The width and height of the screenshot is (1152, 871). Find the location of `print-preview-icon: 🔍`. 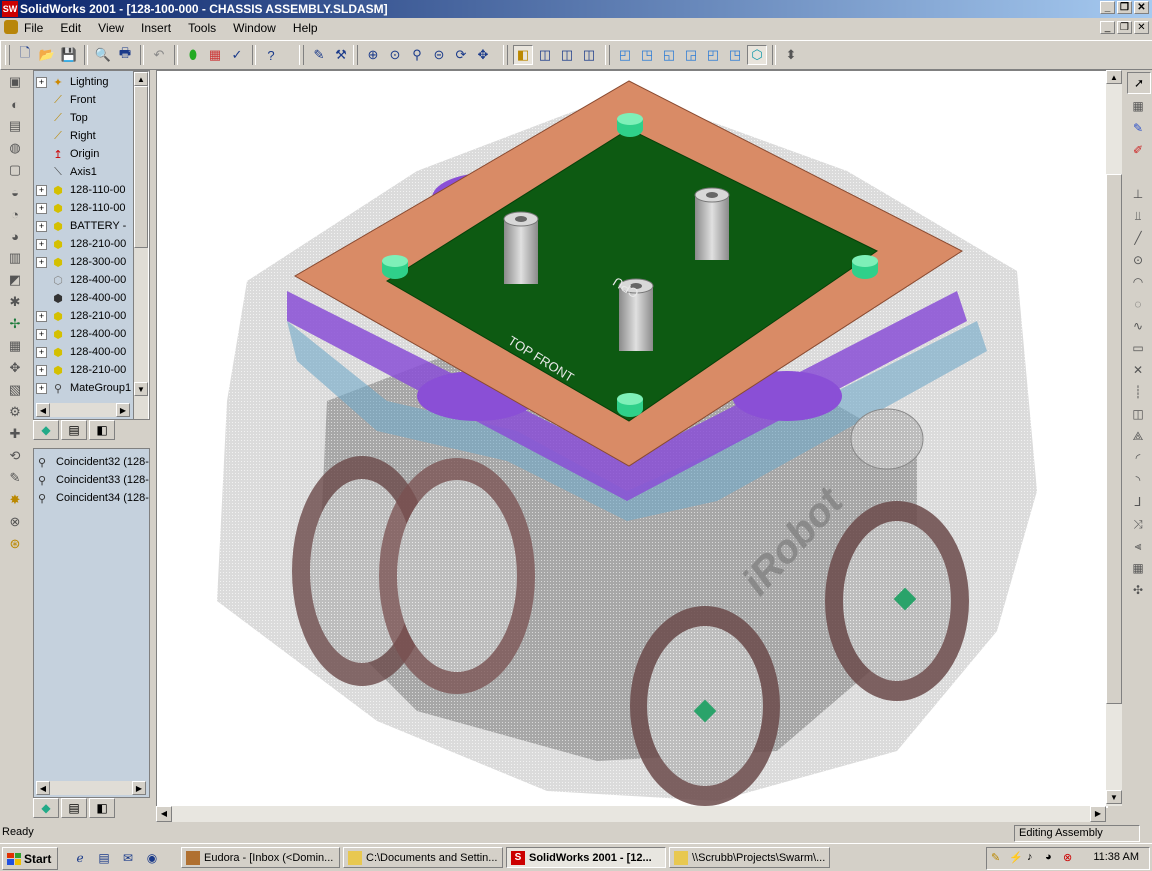

print-preview-icon: 🔍 is located at coordinates (103, 55).